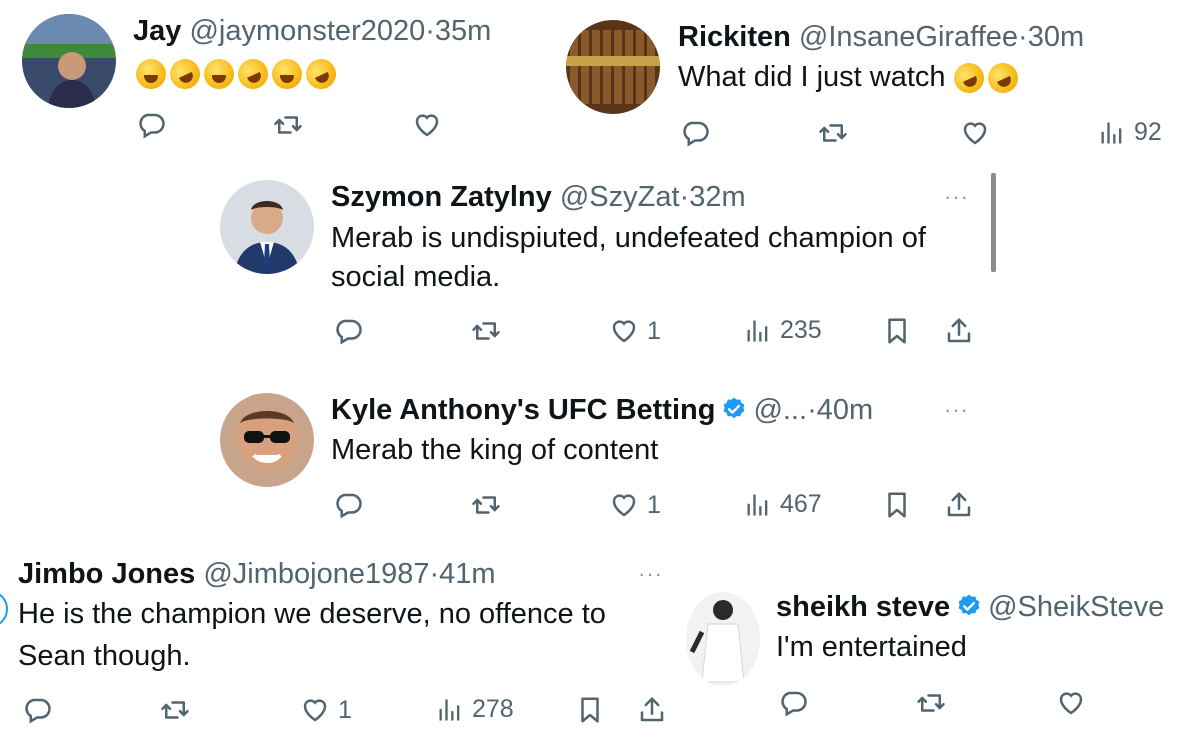  I want to click on author-handle: @jaymonster2020, so click(307, 31).